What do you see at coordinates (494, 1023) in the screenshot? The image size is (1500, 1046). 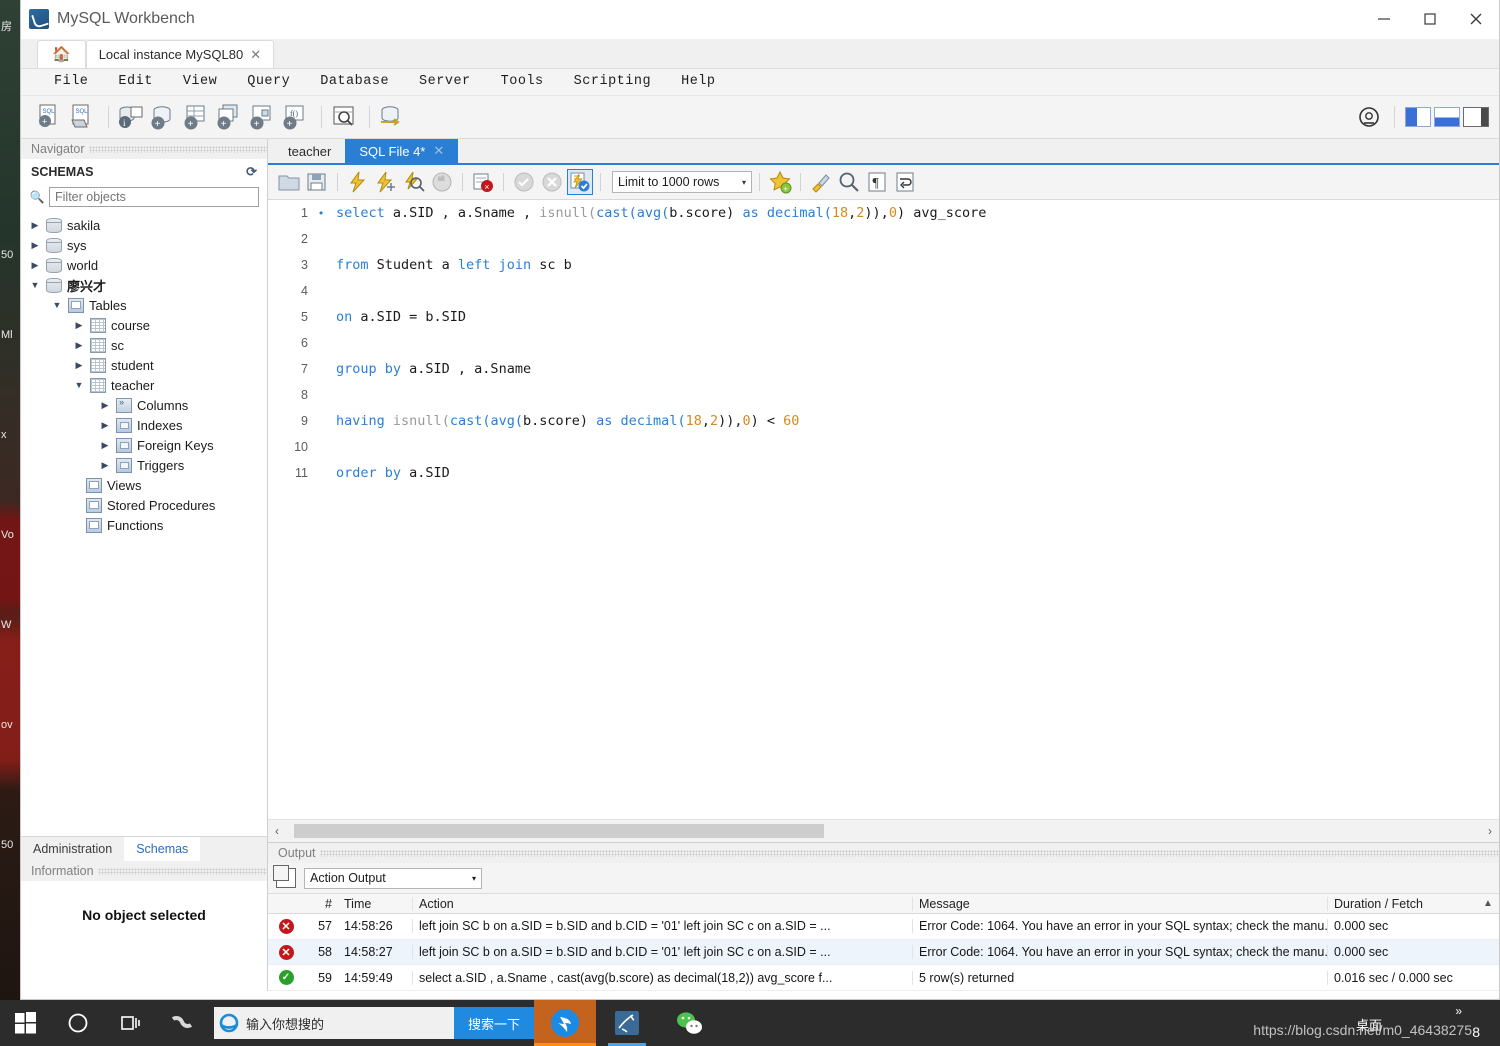 I see `search-submit-button: 搜索一下` at bounding box center [494, 1023].